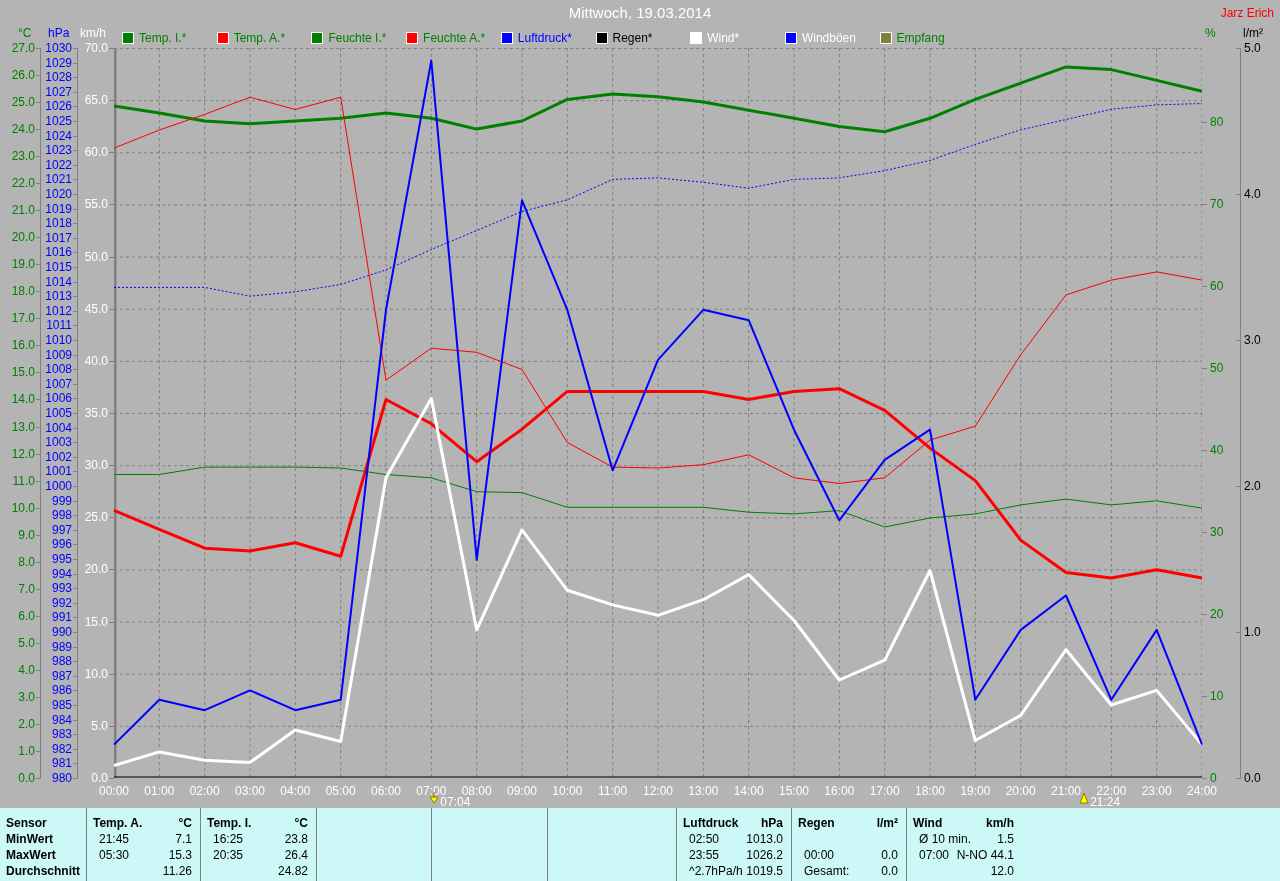 This screenshot has height=881, width=1280. What do you see at coordinates (23, 291) in the screenshot?
I see `axis-label: 18.0` at bounding box center [23, 291].